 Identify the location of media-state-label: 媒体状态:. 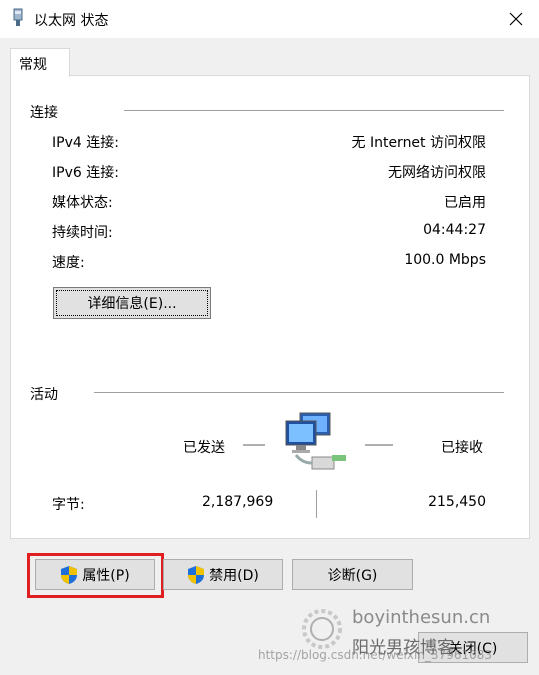
(82, 203).